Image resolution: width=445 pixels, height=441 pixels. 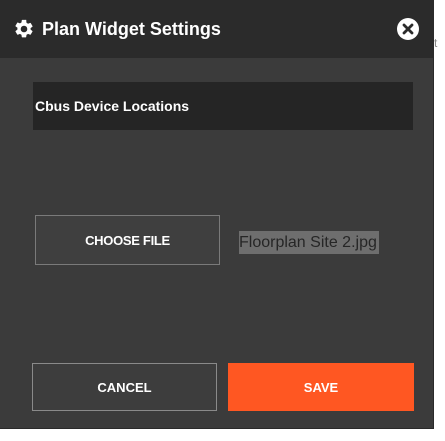 What do you see at coordinates (309, 242) in the screenshot?
I see `selected-file-name: Floorplan Site 2.jpg` at bounding box center [309, 242].